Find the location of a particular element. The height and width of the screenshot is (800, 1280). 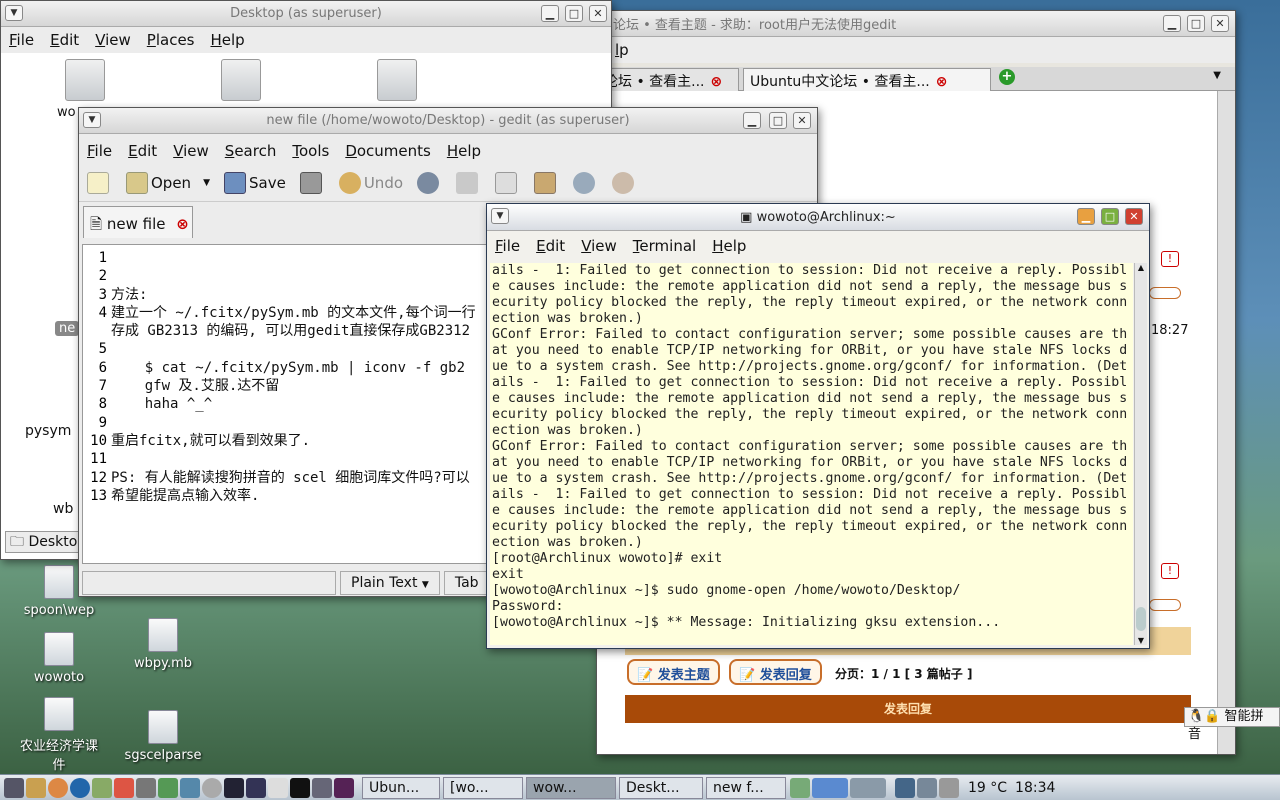

post-reply-button: 📝 发表回复 is located at coordinates (775, 672).